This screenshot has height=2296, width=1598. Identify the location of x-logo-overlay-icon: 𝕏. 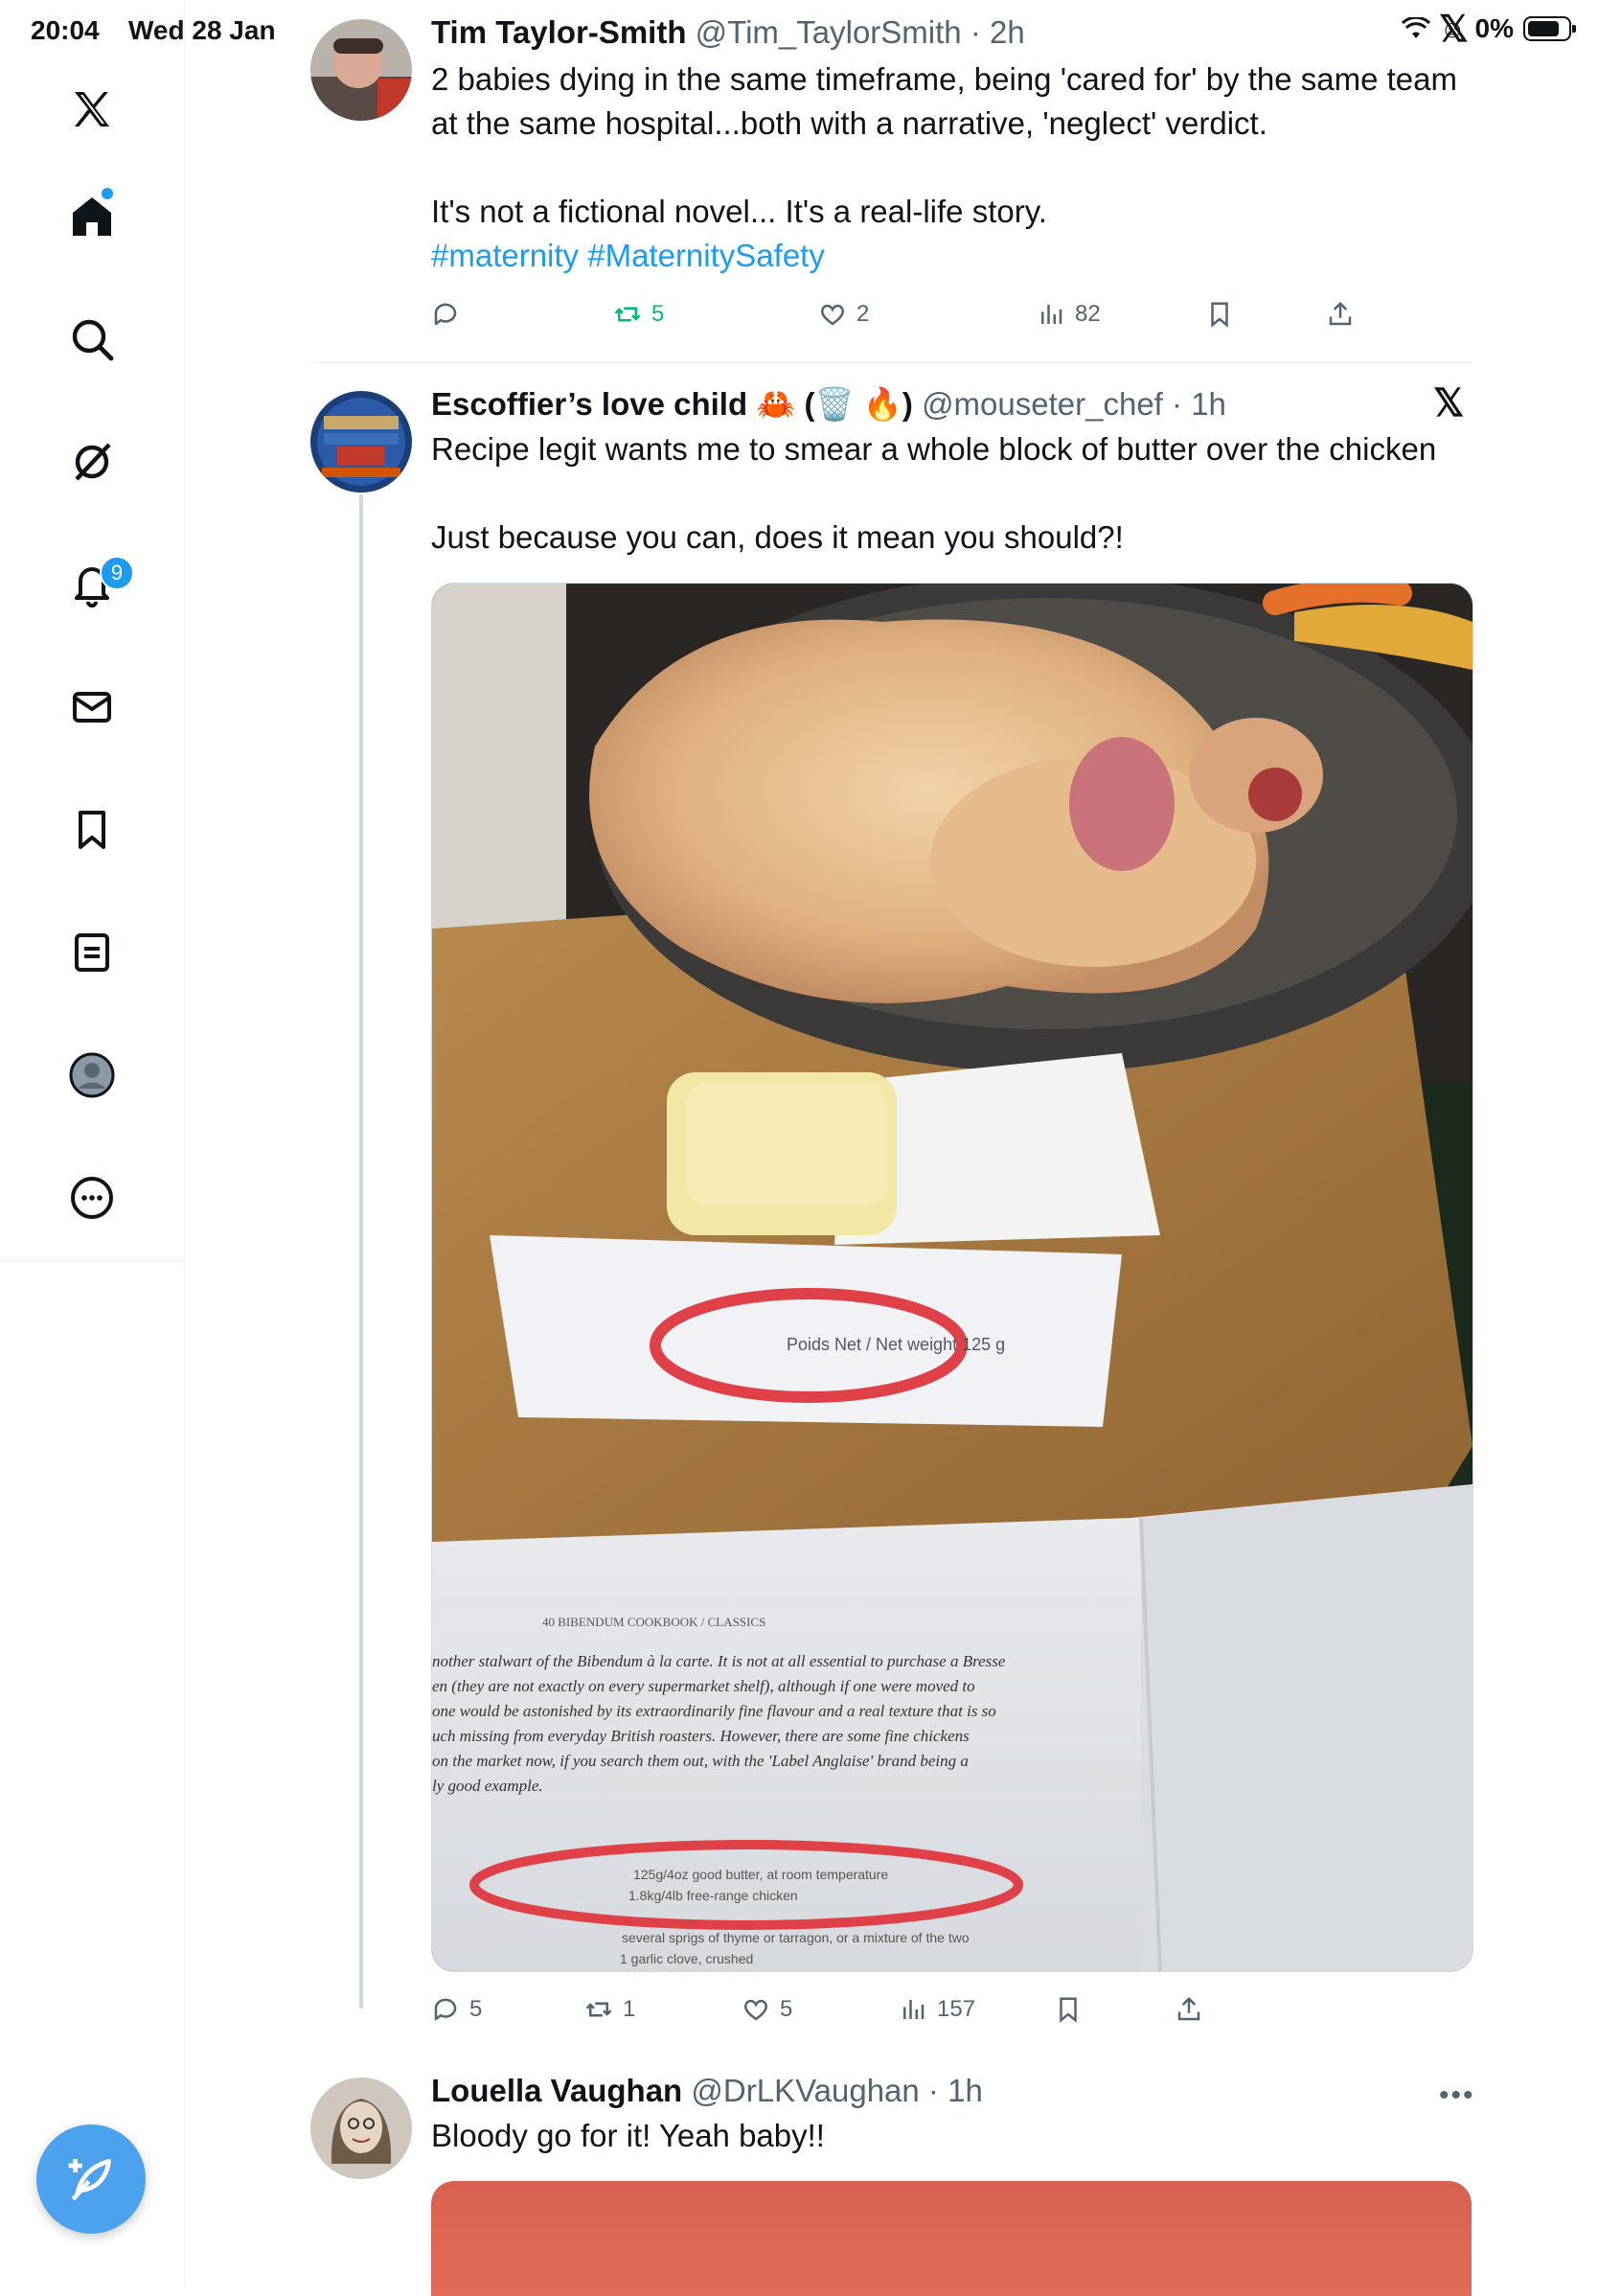
(1454, 30).